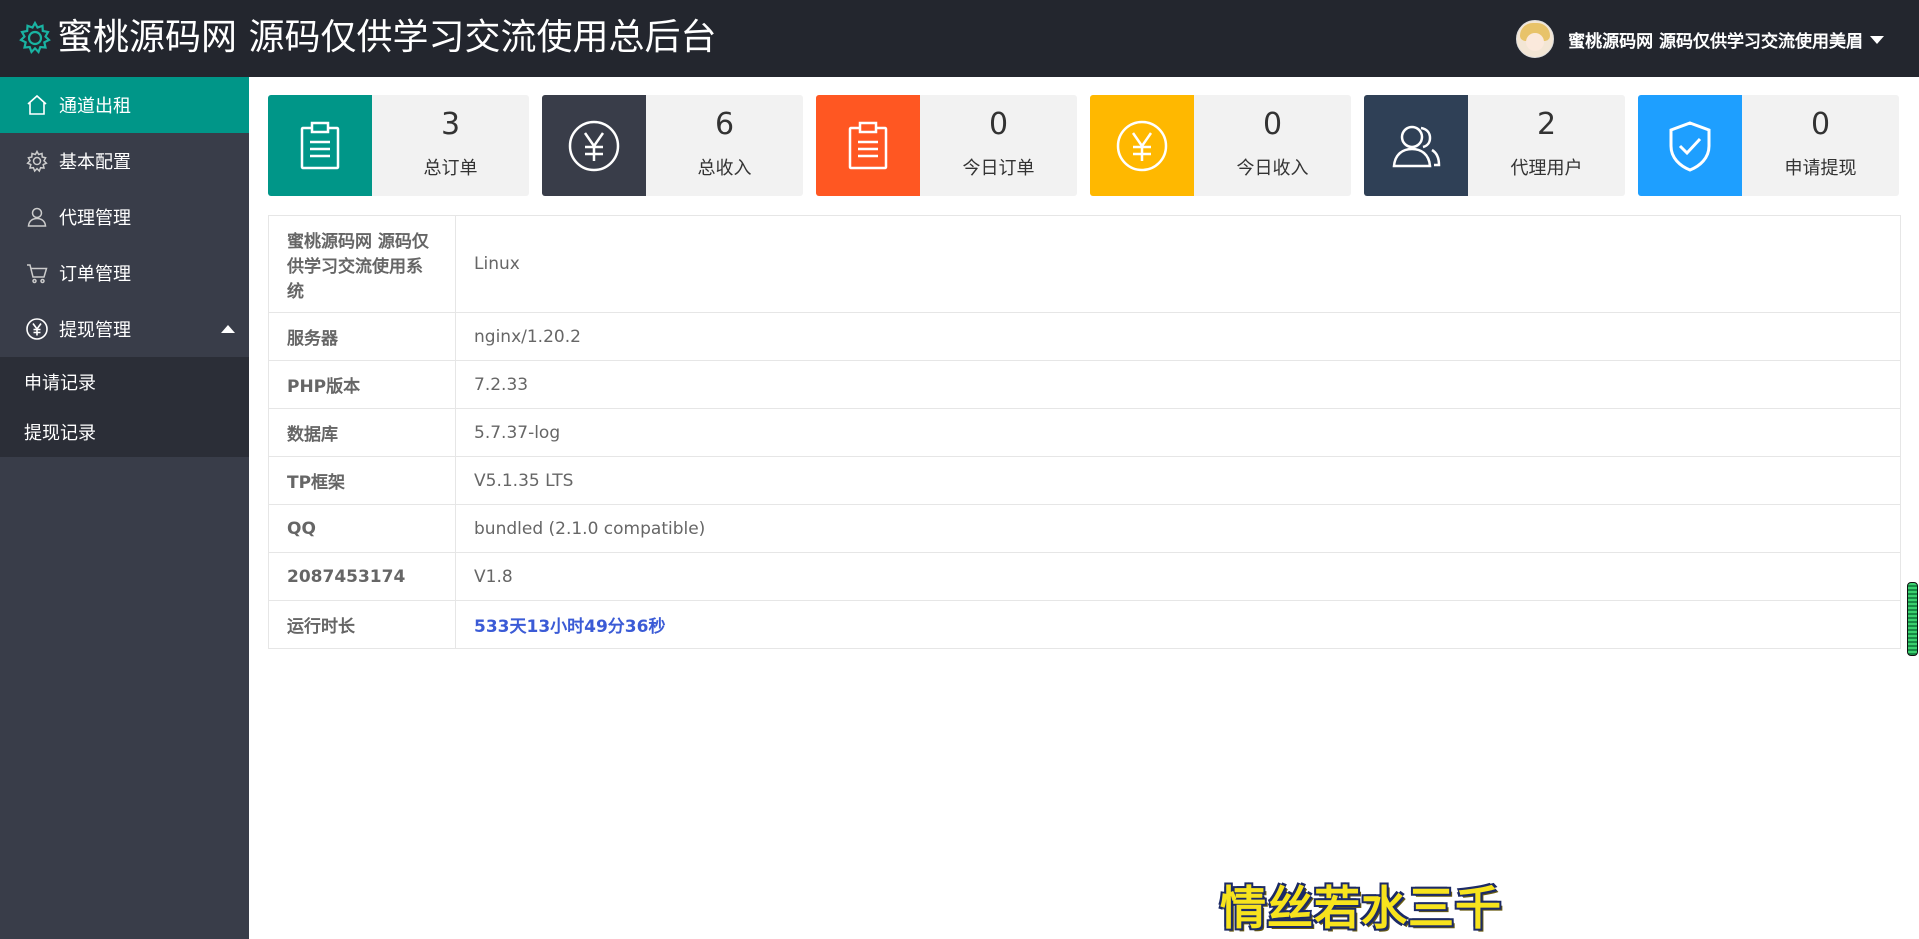 The width and height of the screenshot is (1919, 939). I want to click on stat-card-agent-users: 2 代理用户, so click(1494, 145).